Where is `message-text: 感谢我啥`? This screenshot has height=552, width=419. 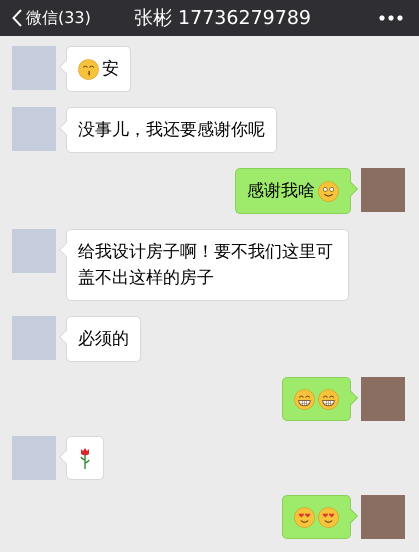 message-text: 感谢我啥 is located at coordinates (281, 191).